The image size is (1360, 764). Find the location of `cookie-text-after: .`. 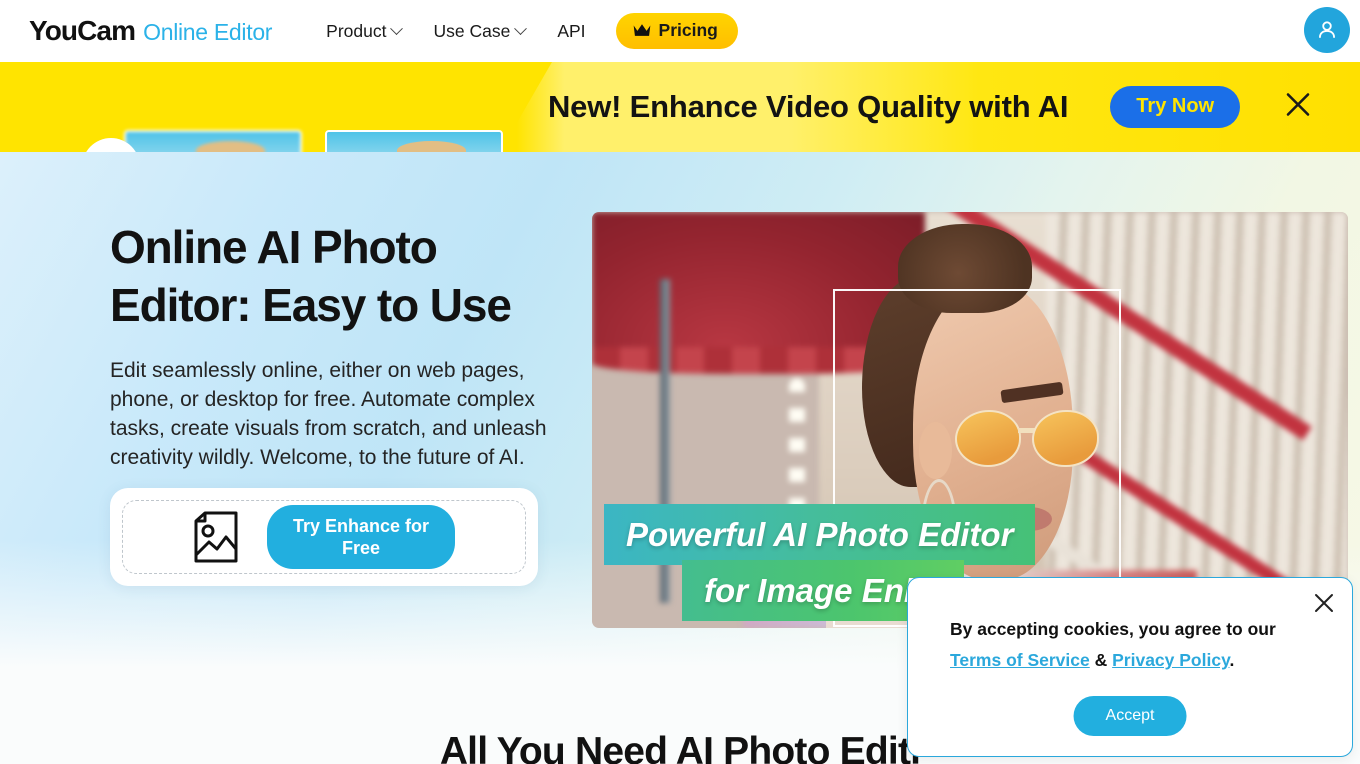

cookie-text-after: . is located at coordinates (1232, 660).